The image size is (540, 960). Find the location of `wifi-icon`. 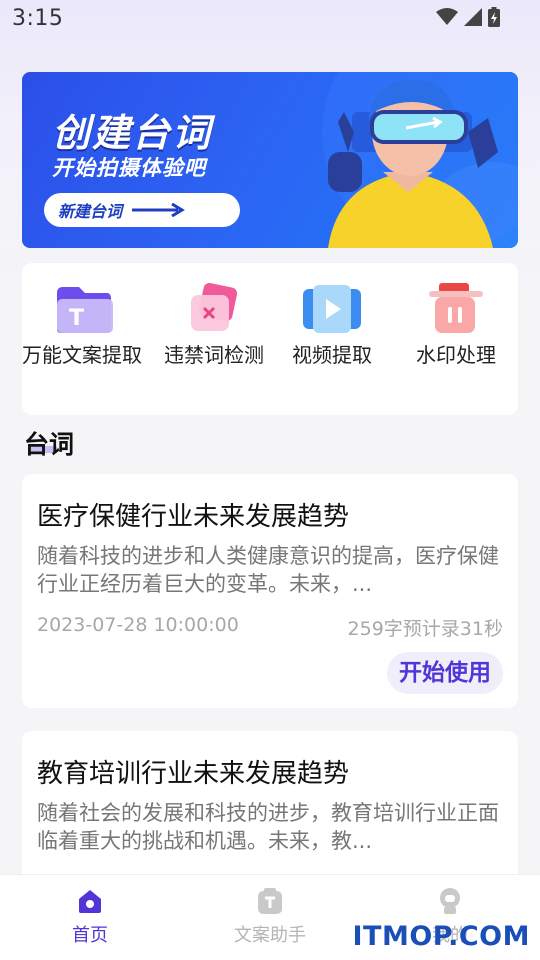

wifi-icon is located at coordinates (447, 16).